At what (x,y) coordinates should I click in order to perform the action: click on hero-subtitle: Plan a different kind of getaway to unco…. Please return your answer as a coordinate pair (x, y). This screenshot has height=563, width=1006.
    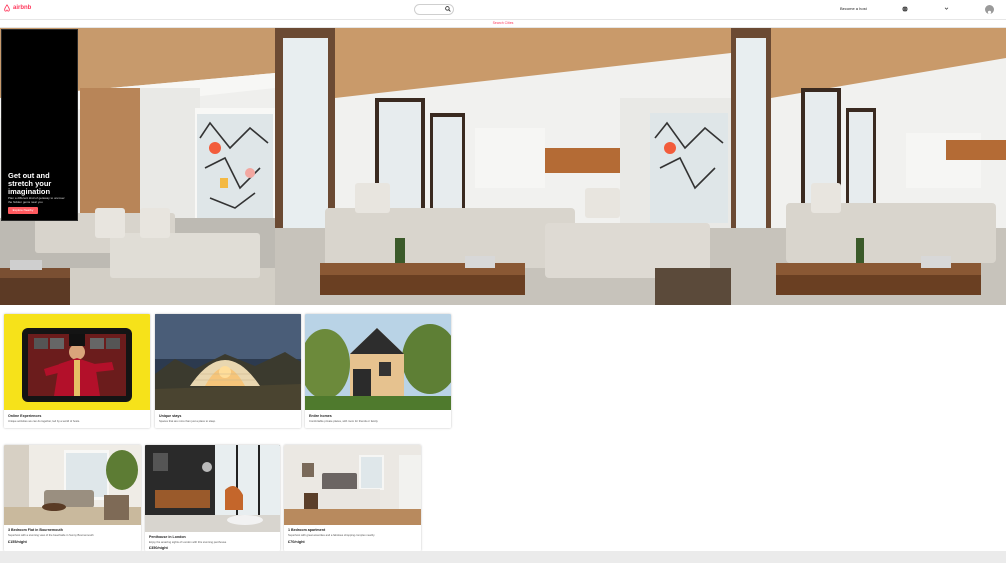
    Looking at the image, I should click on (36, 200).